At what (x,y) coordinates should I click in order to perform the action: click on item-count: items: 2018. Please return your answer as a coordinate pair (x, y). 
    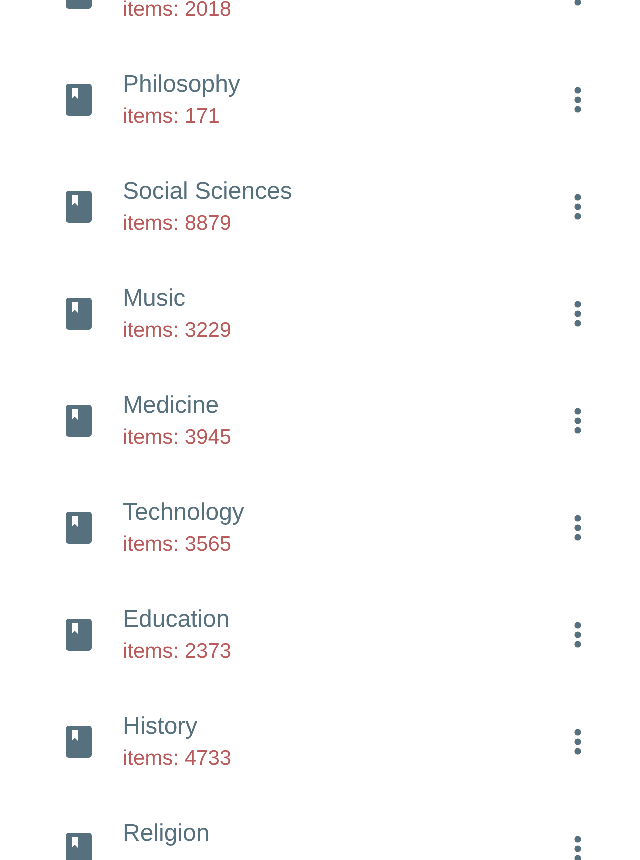
    Looking at the image, I should click on (177, 11).